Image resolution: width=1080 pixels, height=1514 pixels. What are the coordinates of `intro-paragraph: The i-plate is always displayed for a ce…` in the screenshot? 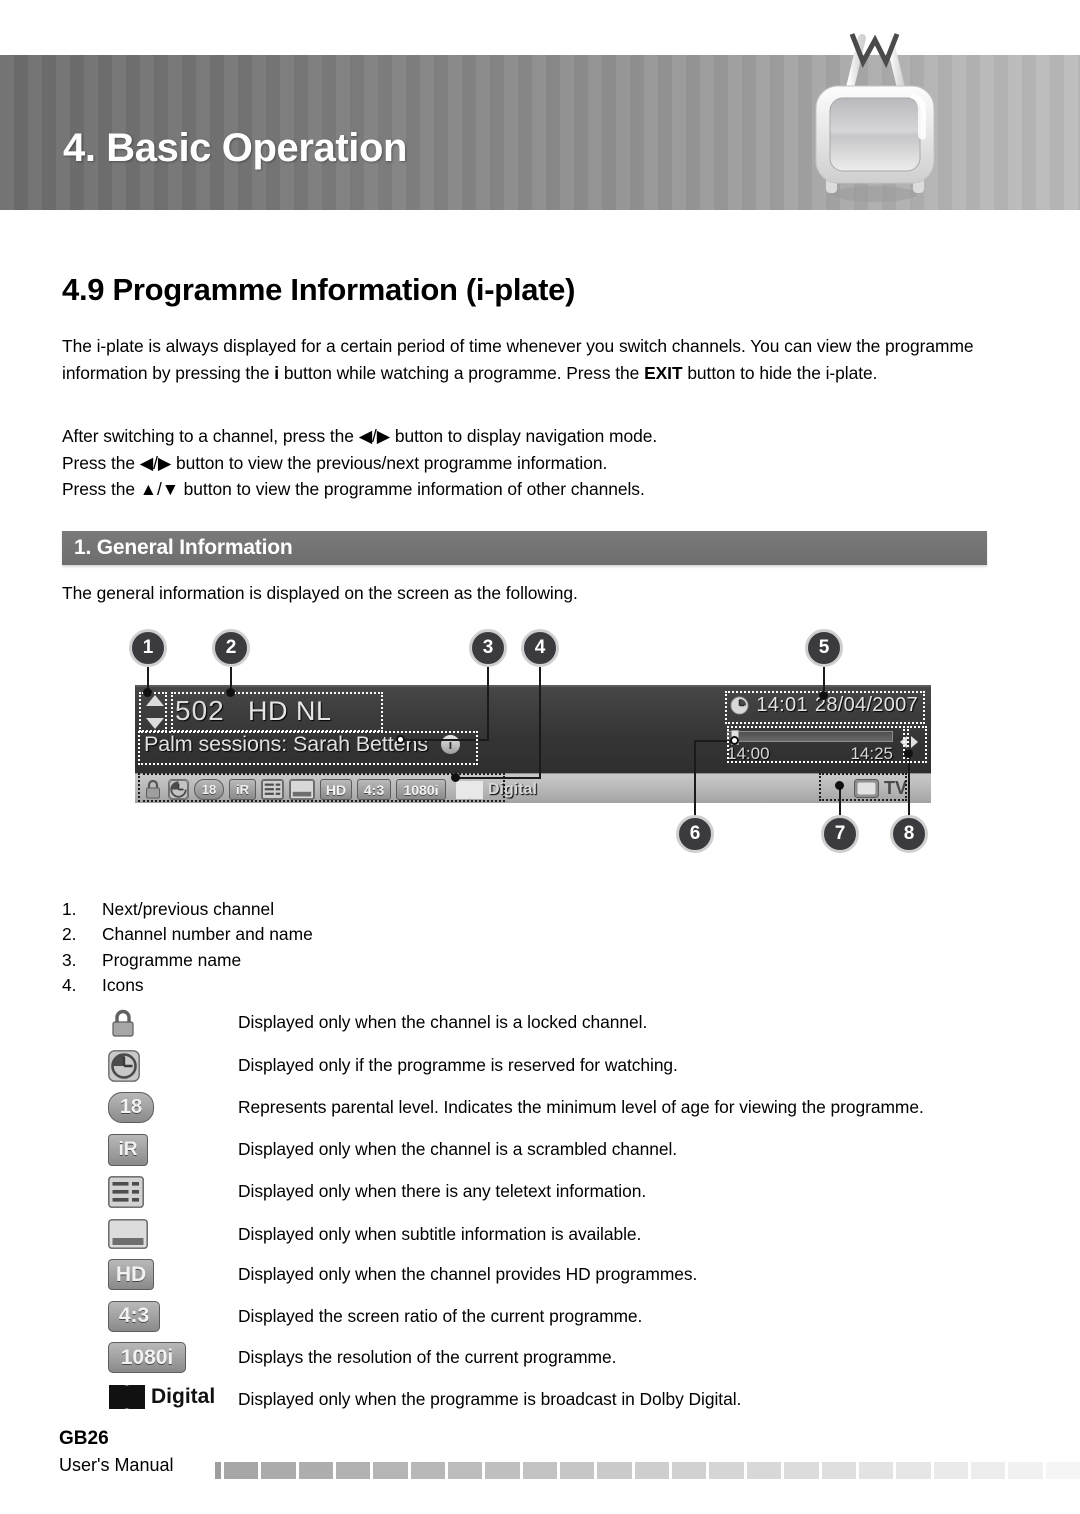 It's located at (527, 359).